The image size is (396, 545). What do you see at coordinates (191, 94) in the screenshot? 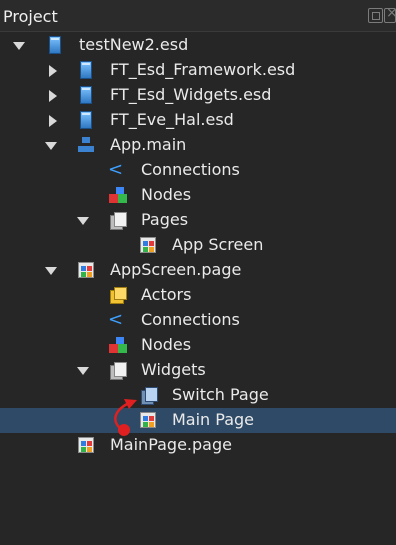
I see `tree-item-label: FT_Esd_Widgets.esd` at bounding box center [191, 94].